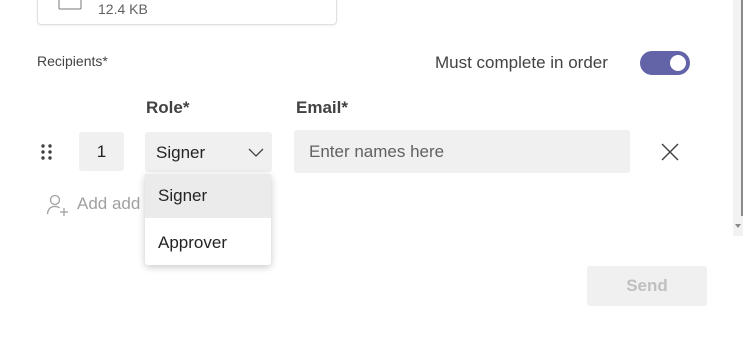 This screenshot has width=743, height=346. I want to click on send-button: Send, so click(647, 286).